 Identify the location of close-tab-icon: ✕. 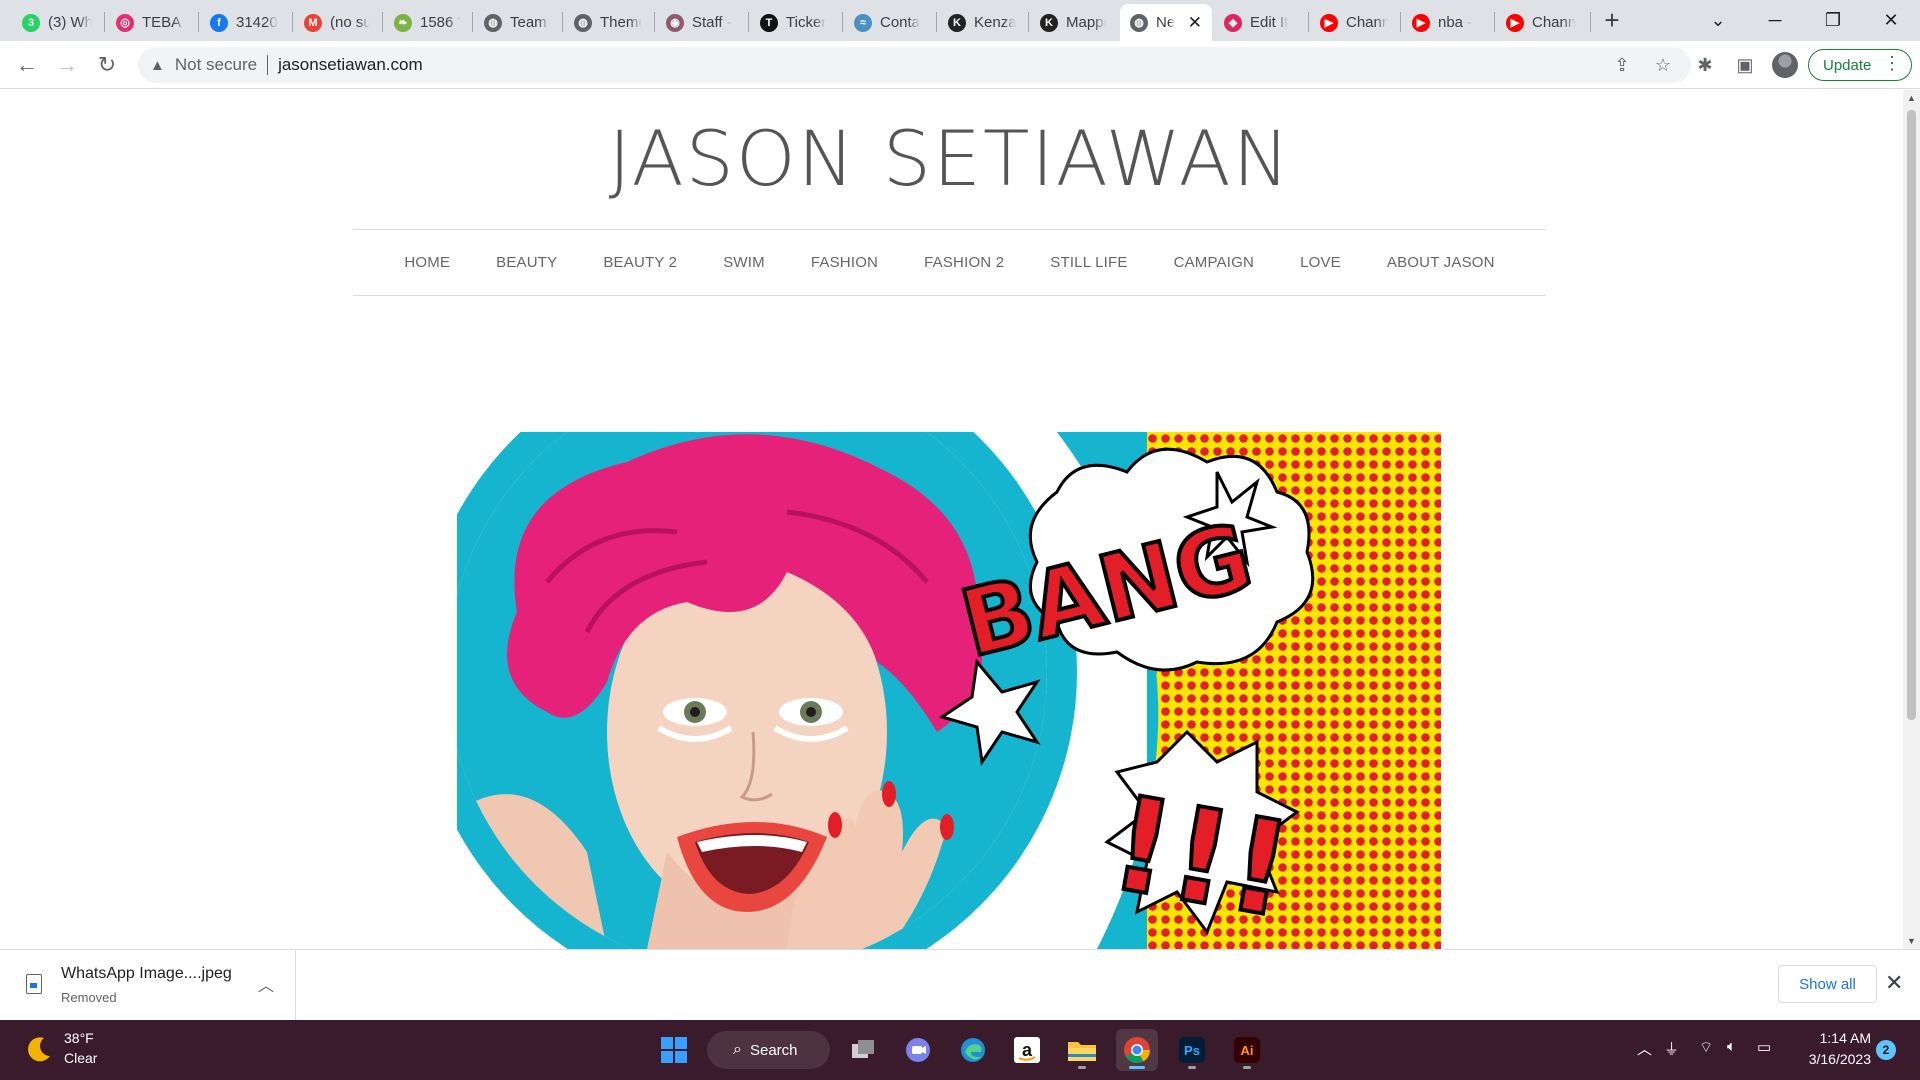
(1195, 23).